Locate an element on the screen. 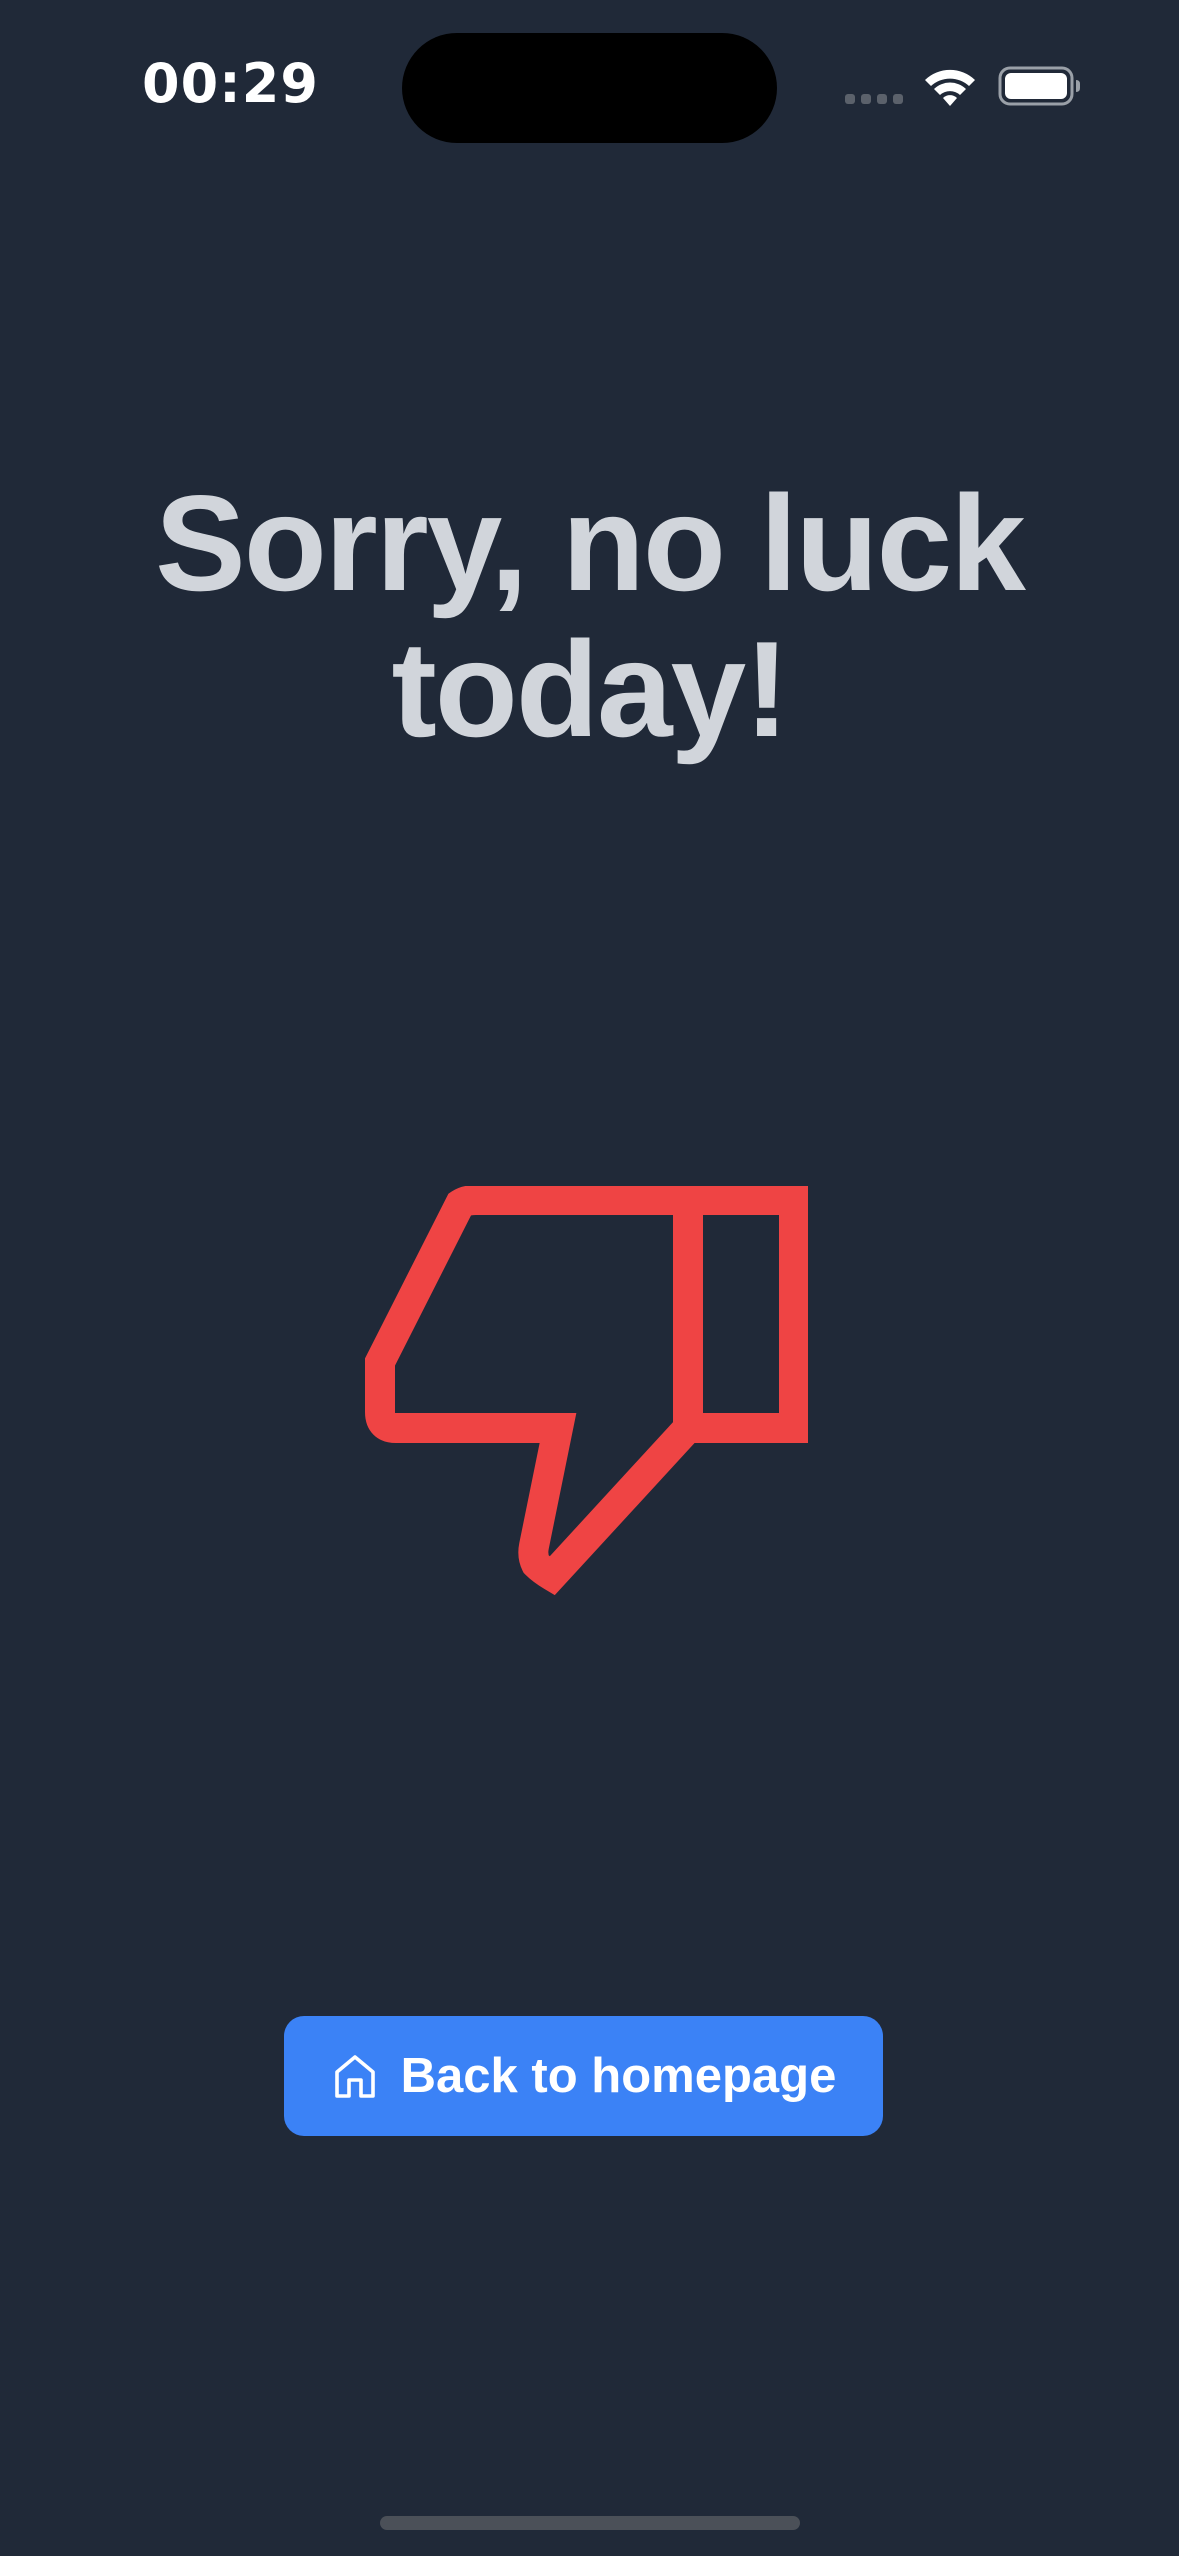 The height and width of the screenshot is (2556, 1179). home-indicator is located at coordinates (590, 2523).